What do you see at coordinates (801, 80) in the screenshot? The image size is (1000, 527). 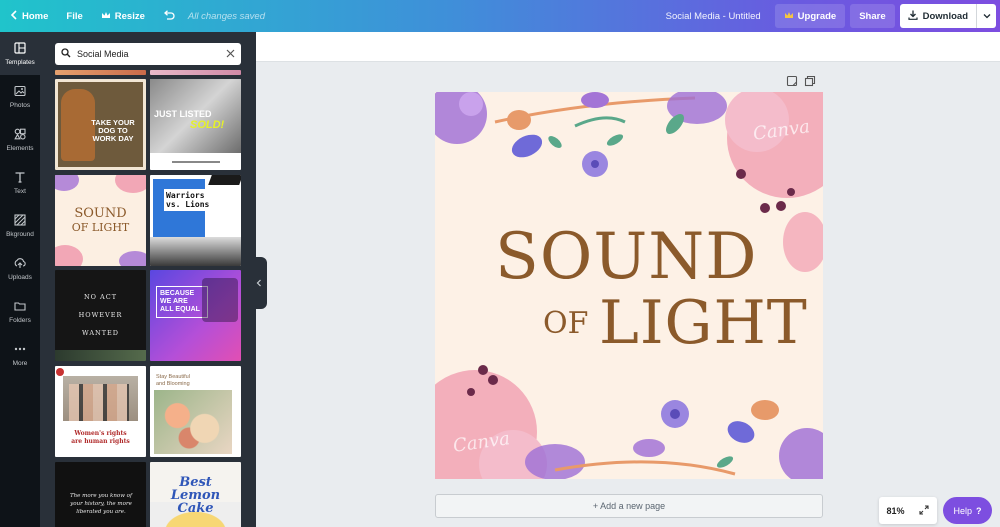 I see `page-tools` at bounding box center [801, 80].